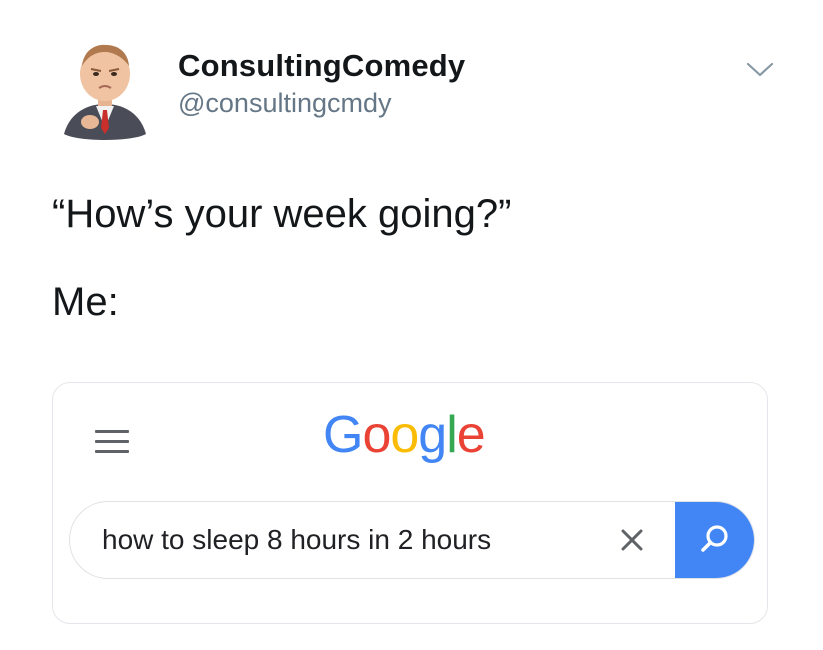 The height and width of the screenshot is (650, 823). I want to click on search-bar: how to sleep 8 hours in 2 hours, so click(412, 540).